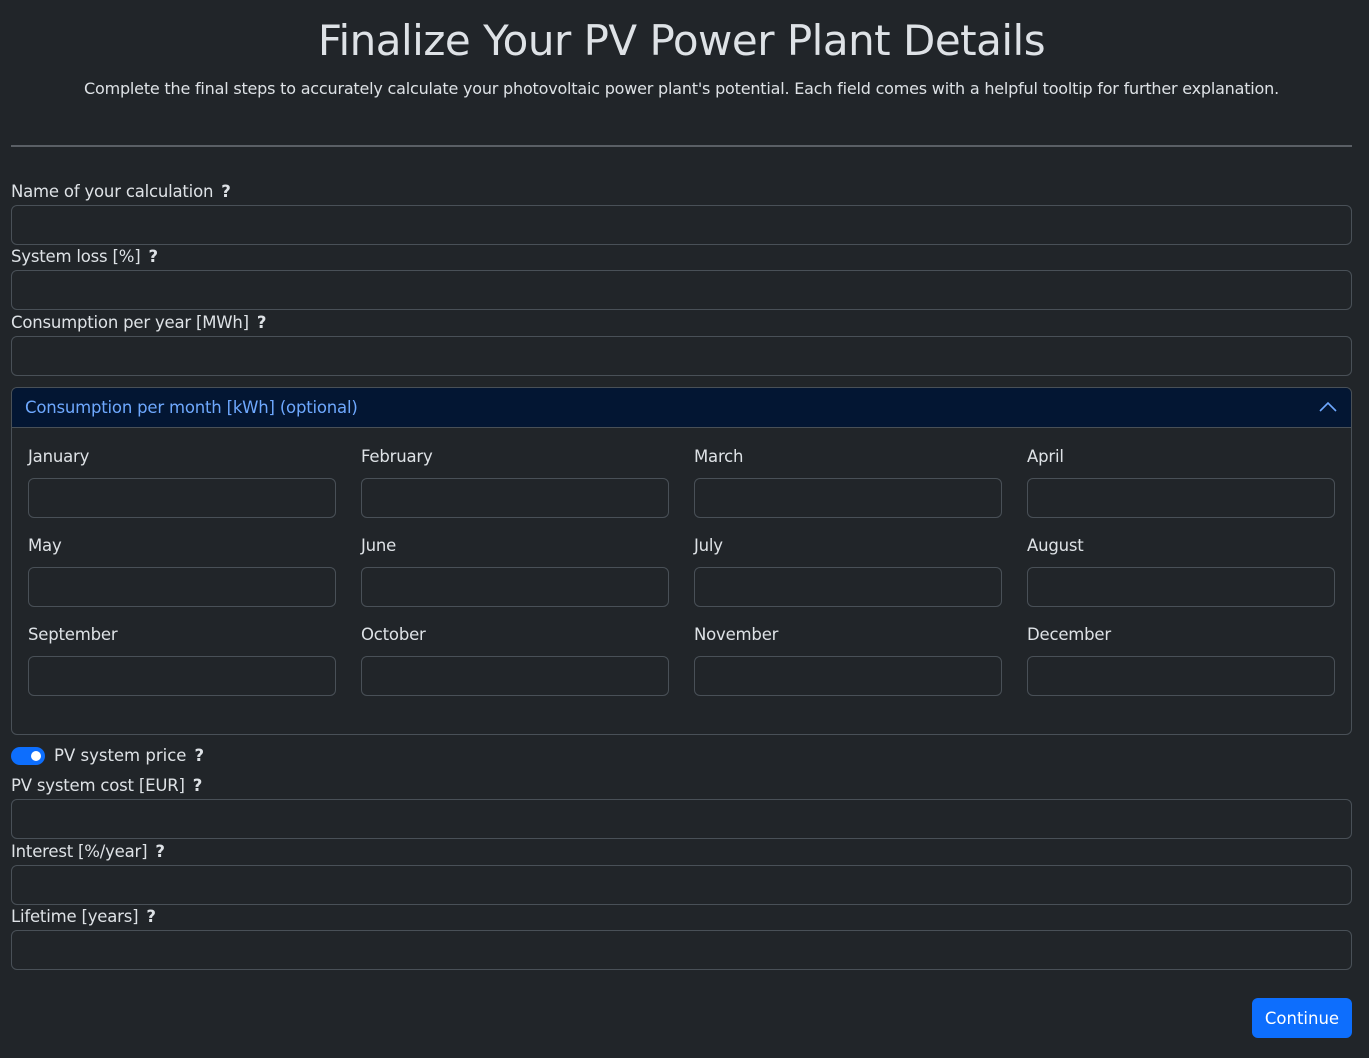 The image size is (1369, 1058). Describe the element at coordinates (76, 256) in the screenshot. I see `system-loss-label: System loss [%]` at that location.